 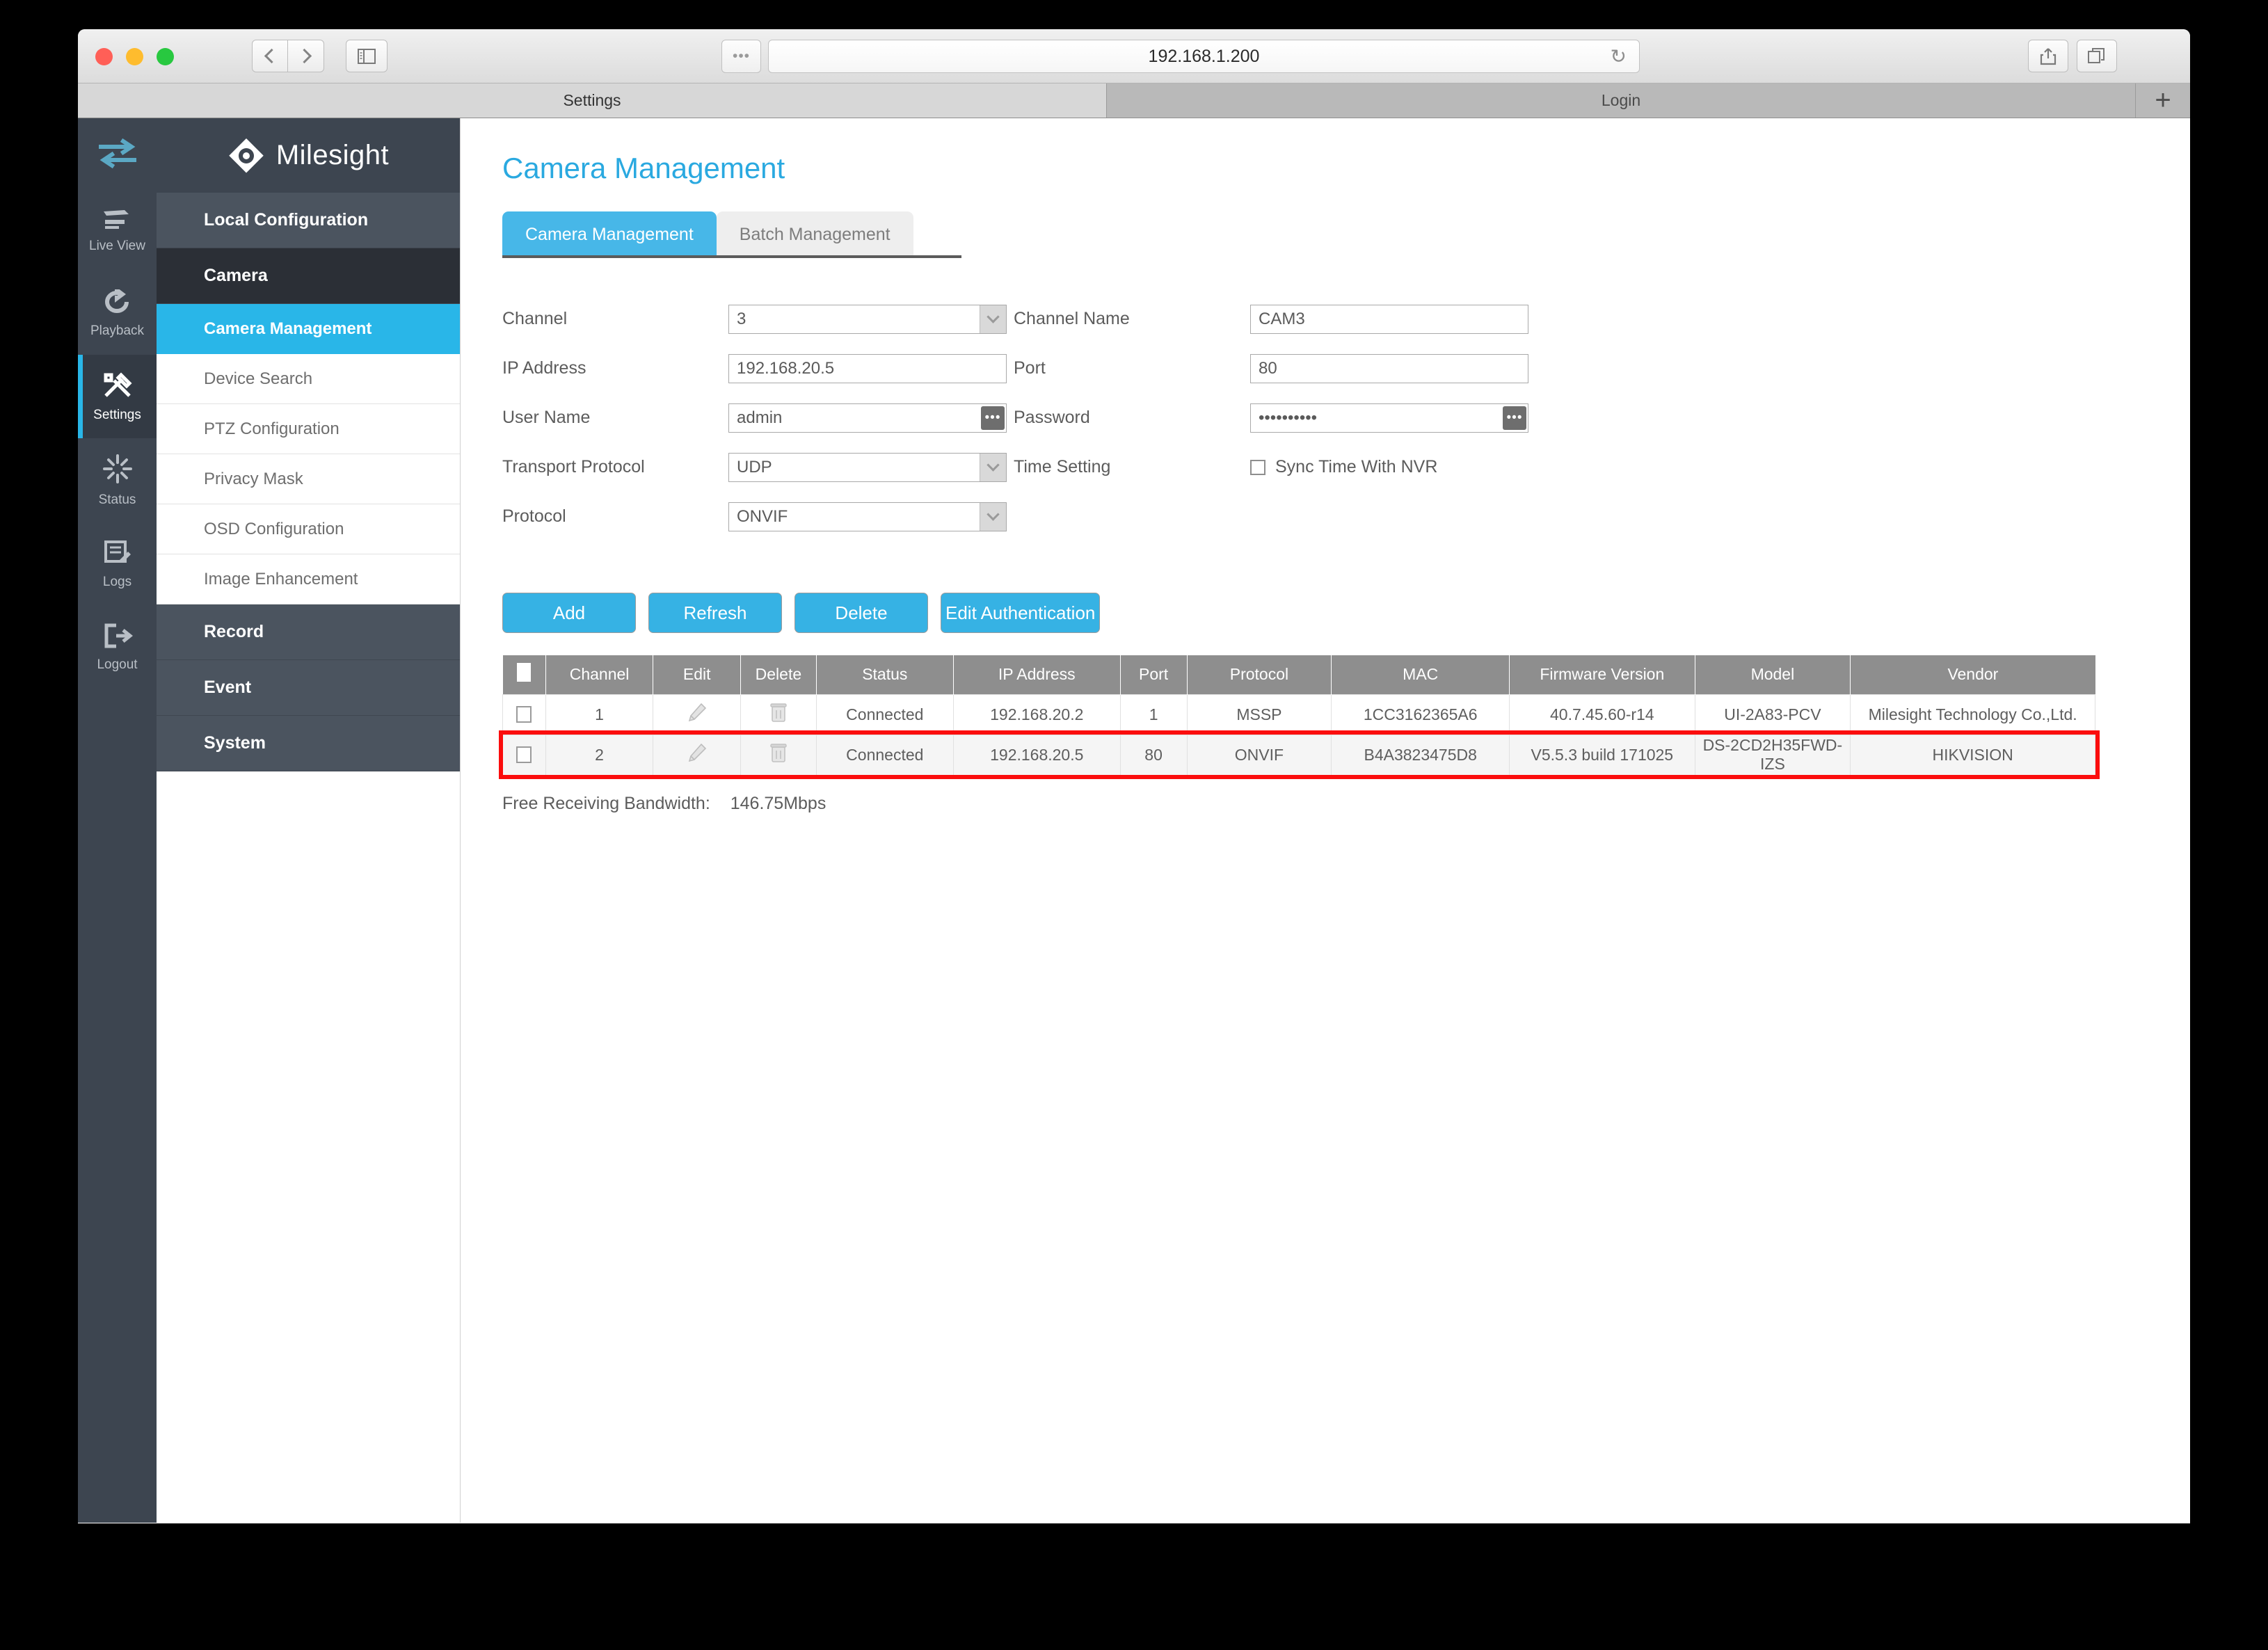 I want to click on rail-item-settings: Settings, so click(x=117, y=396).